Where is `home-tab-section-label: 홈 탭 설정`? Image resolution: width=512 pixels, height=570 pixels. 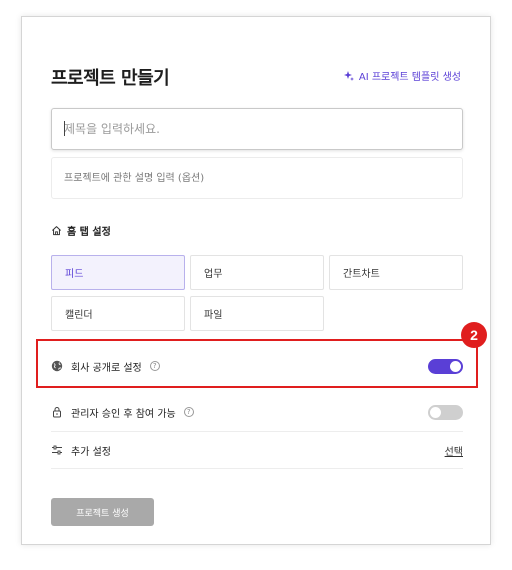 home-tab-section-label: 홈 탭 설정 is located at coordinates (89, 232).